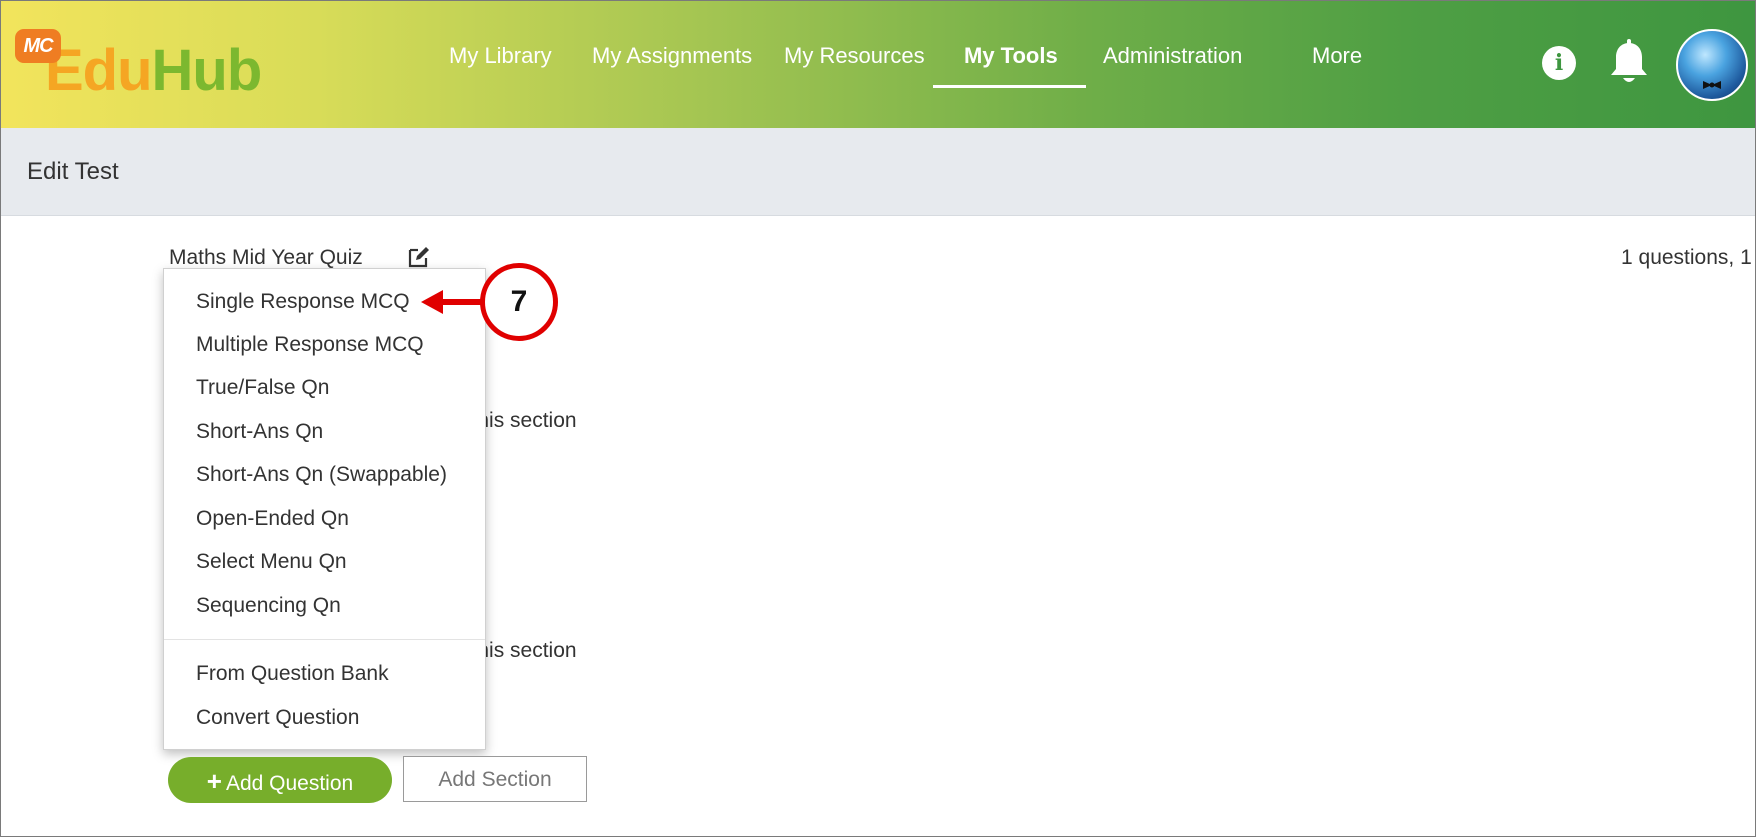 Image resolution: width=1756 pixels, height=837 pixels. Describe the element at coordinates (1337, 56) in the screenshot. I see `nav-more: More` at that location.